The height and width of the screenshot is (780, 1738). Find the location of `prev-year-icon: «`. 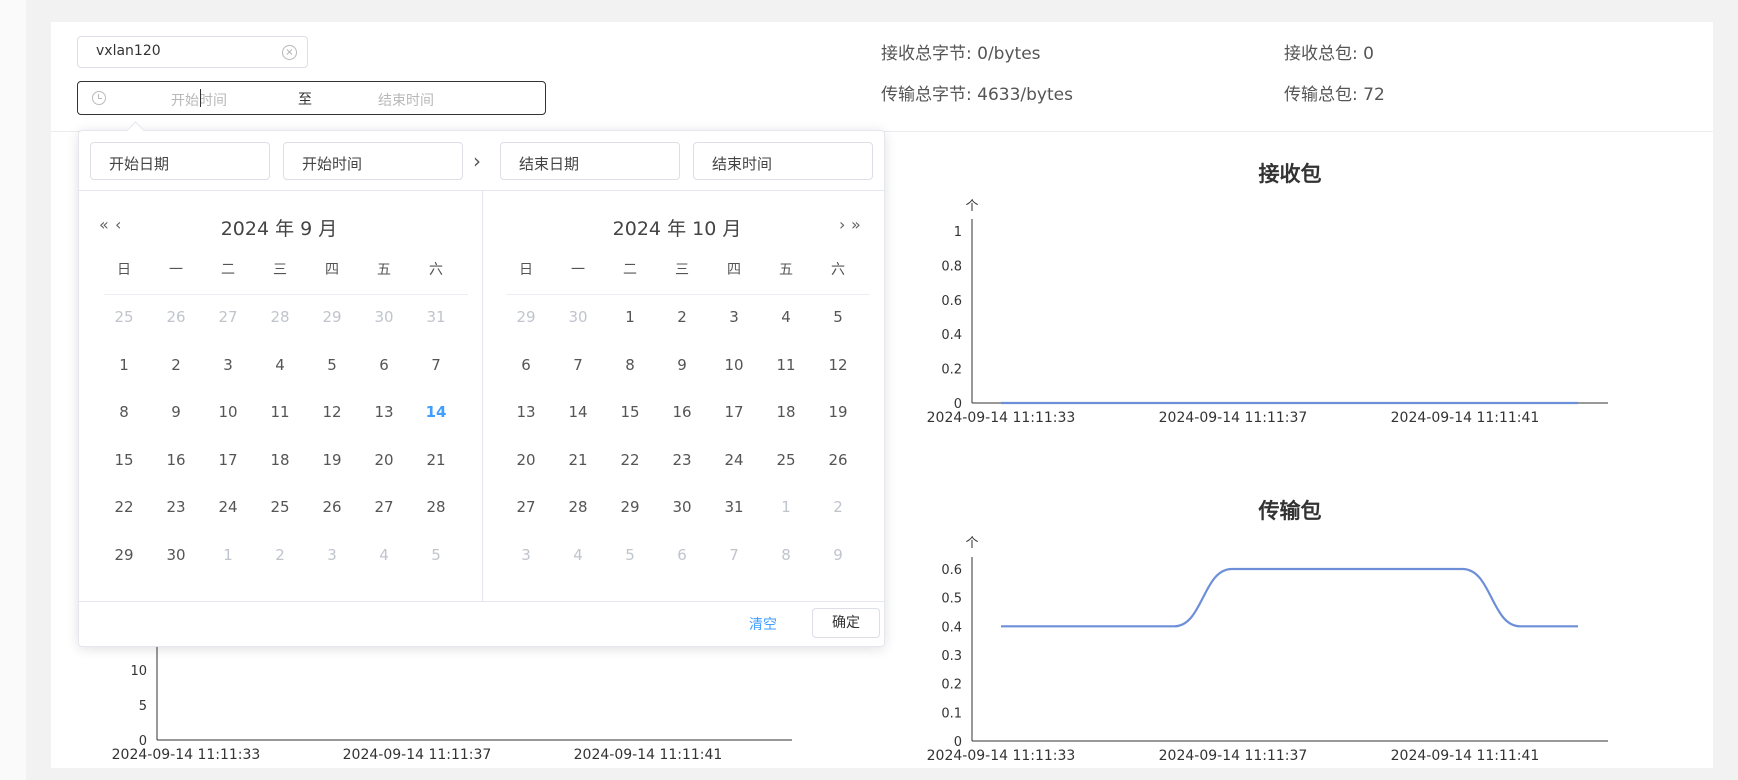

prev-year-icon: « is located at coordinates (104, 224).